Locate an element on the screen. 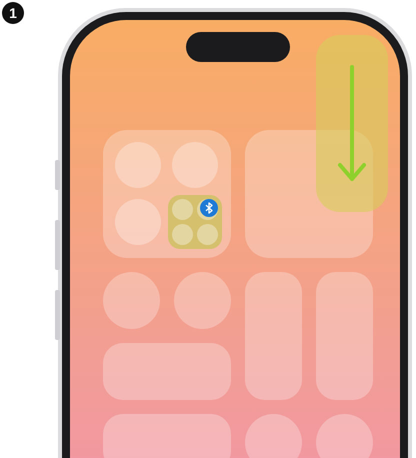 This screenshot has height=458, width=416. connectivity-tile is located at coordinates (167, 194).